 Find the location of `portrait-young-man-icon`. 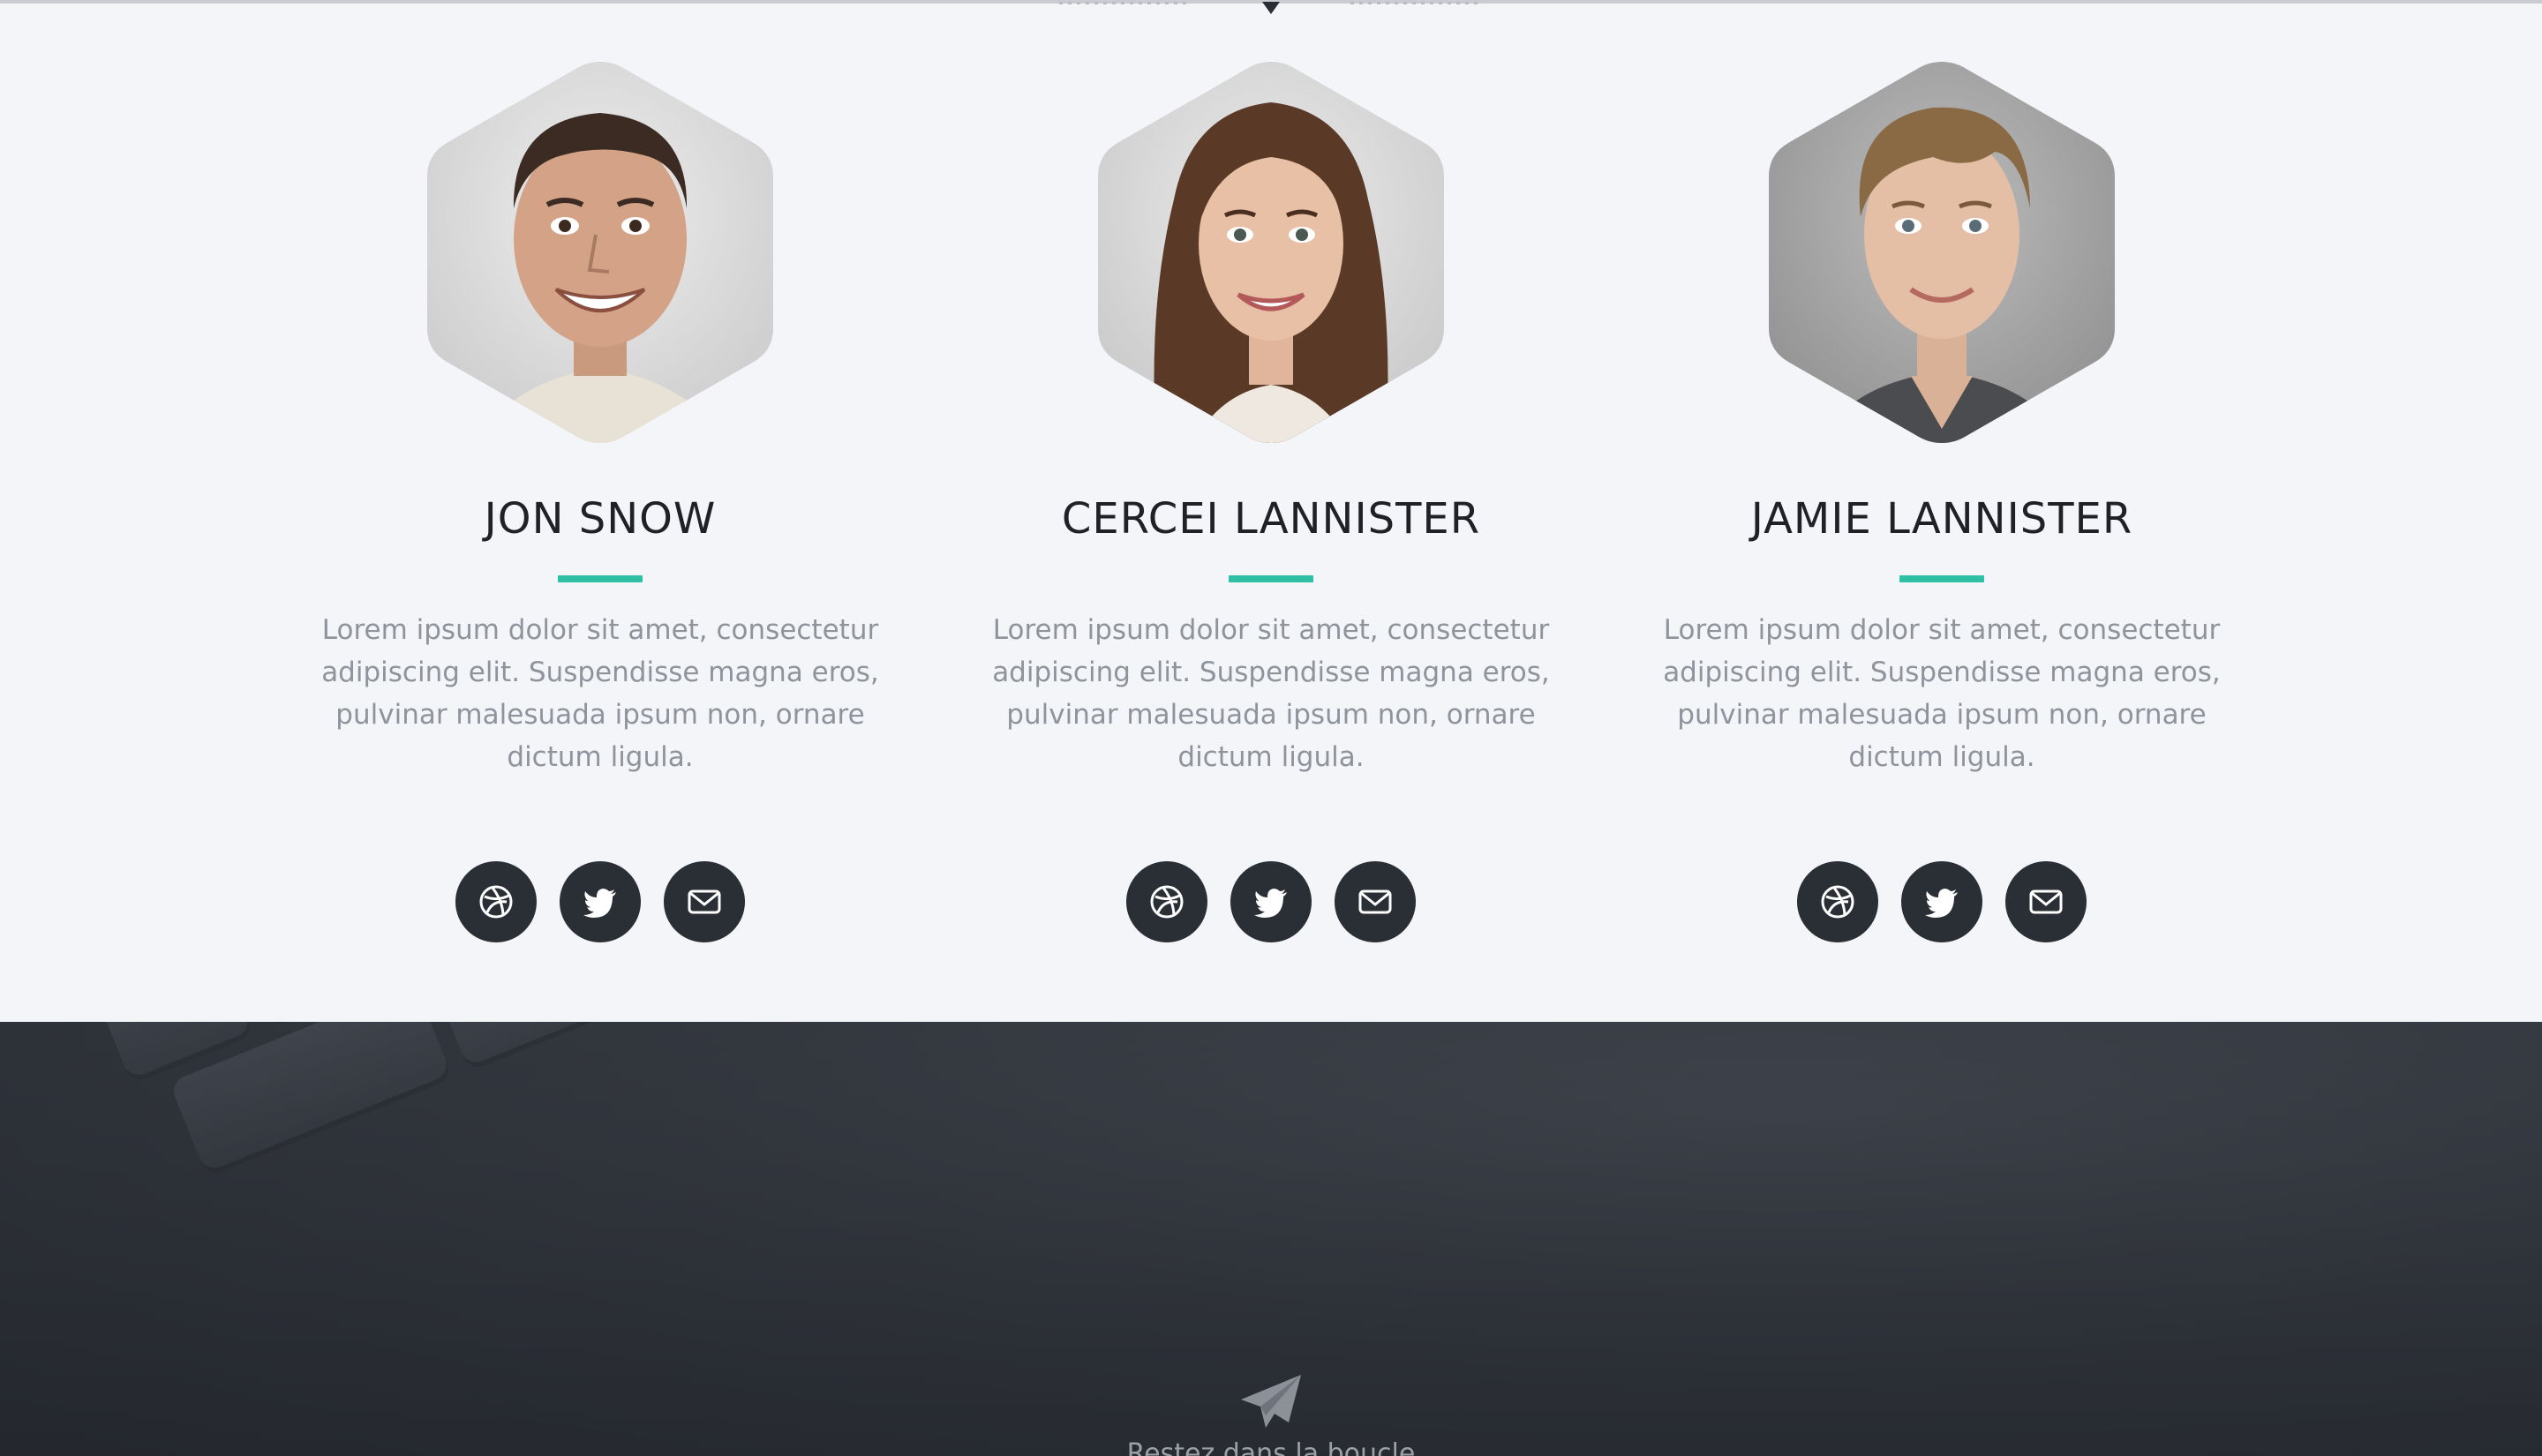

portrait-young-man-icon is located at coordinates (1942, 253).